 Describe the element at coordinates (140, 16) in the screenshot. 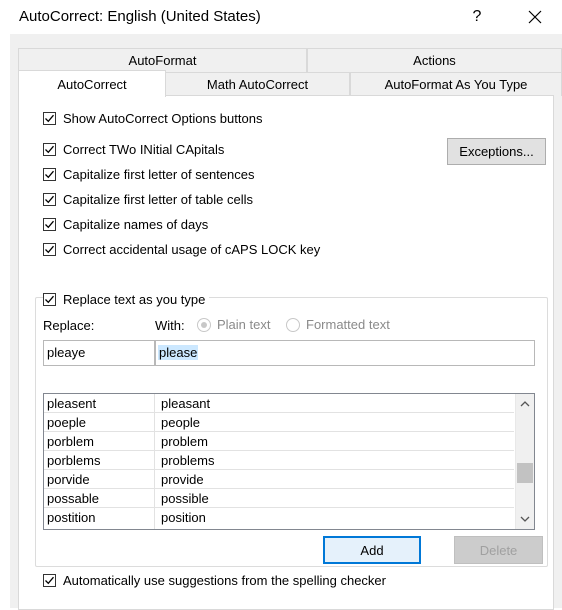

I see `window-title: AutoCorrect: English (United States)` at that location.